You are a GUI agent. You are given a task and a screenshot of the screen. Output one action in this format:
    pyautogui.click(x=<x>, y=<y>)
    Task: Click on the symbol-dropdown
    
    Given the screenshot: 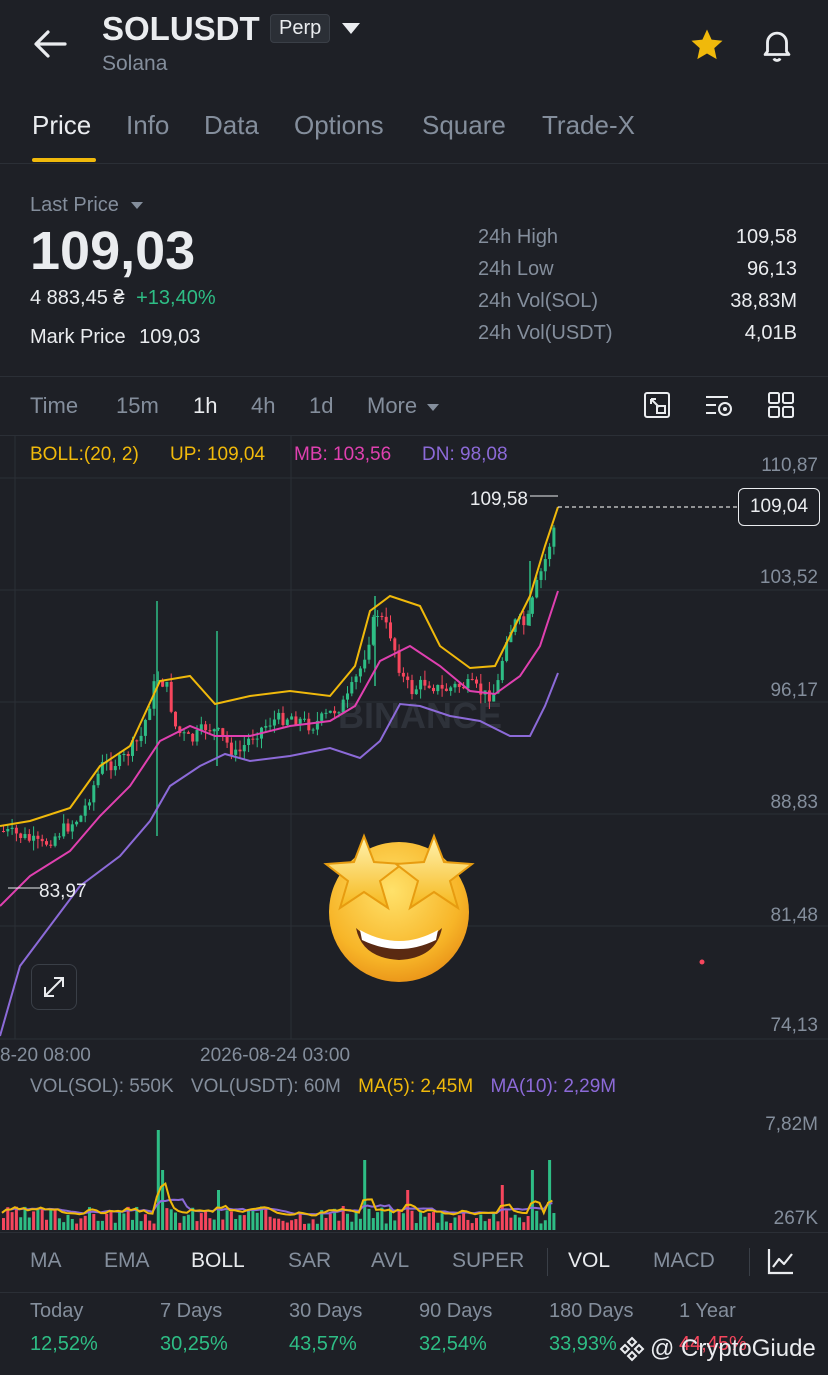 What is the action you would take?
    pyautogui.click(x=352, y=30)
    